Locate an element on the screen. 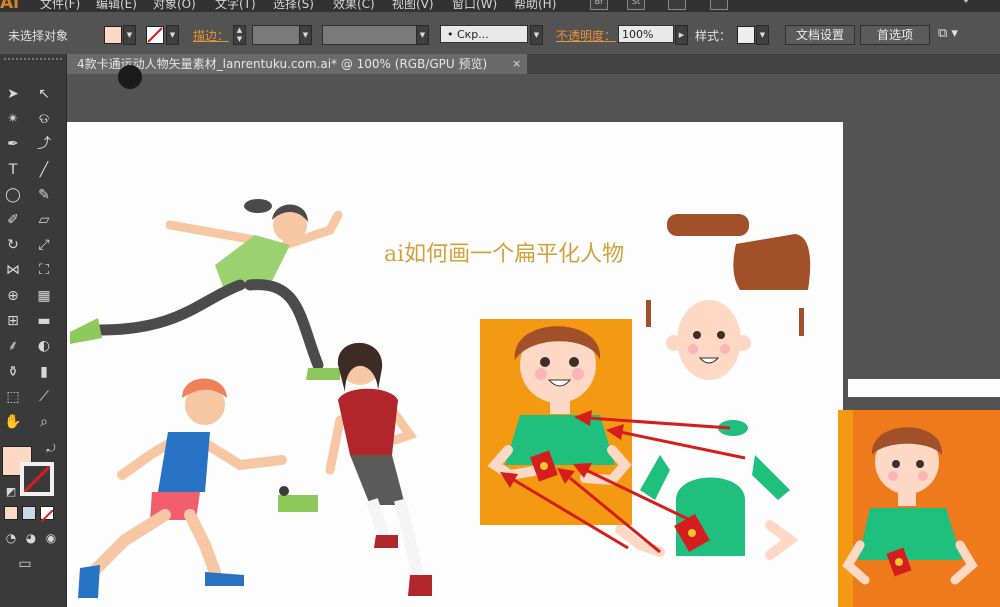 Image resolution: width=1000 pixels, height=607 pixels. sideburn-right is located at coordinates (801, 322).